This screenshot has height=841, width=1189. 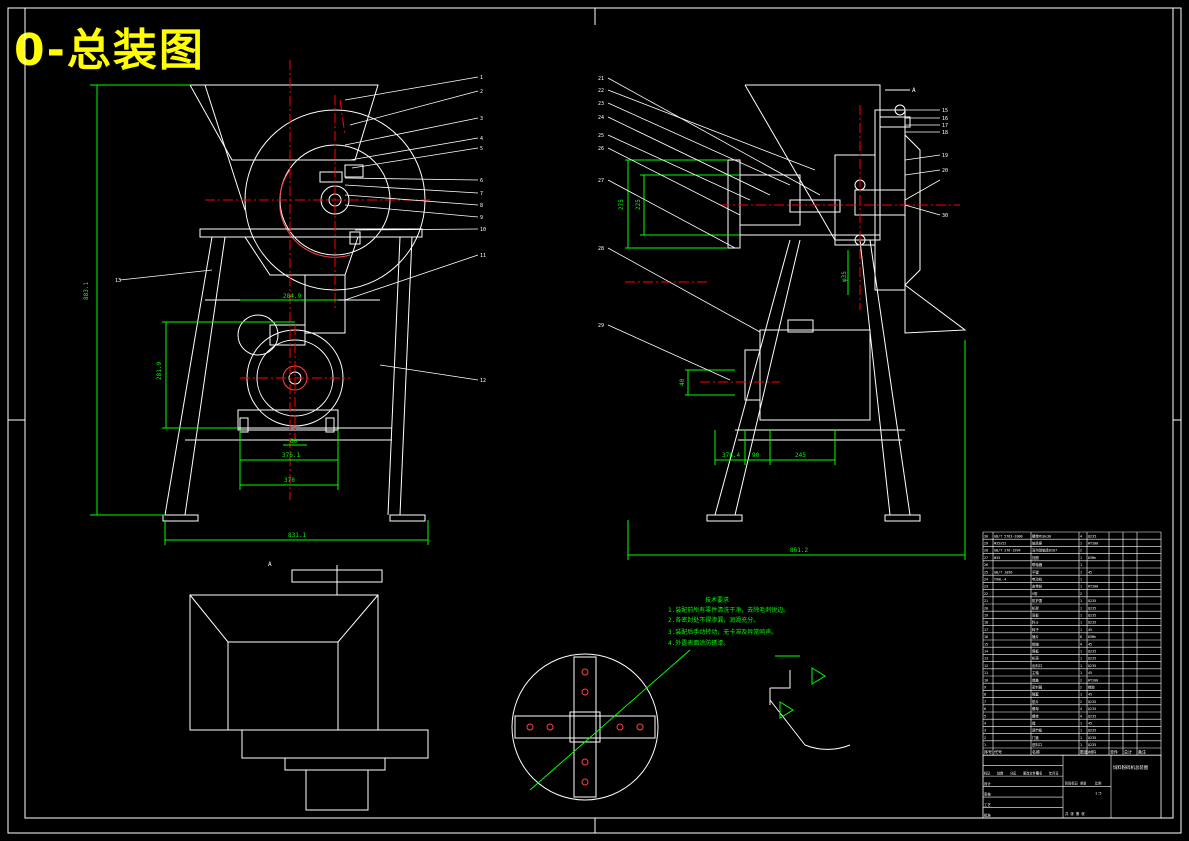 What do you see at coordinates (1000, 580) in the screenshot?
I see `parts-cell: Y90L-4` at bounding box center [1000, 580].